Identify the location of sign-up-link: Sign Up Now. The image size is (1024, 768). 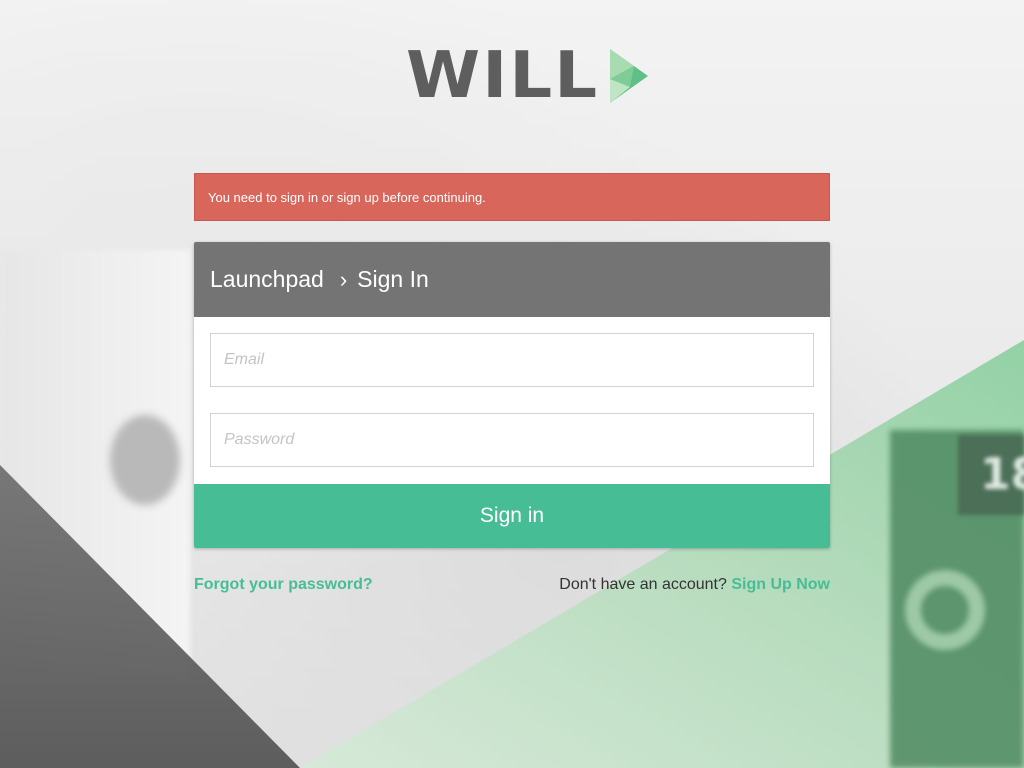
(780, 584).